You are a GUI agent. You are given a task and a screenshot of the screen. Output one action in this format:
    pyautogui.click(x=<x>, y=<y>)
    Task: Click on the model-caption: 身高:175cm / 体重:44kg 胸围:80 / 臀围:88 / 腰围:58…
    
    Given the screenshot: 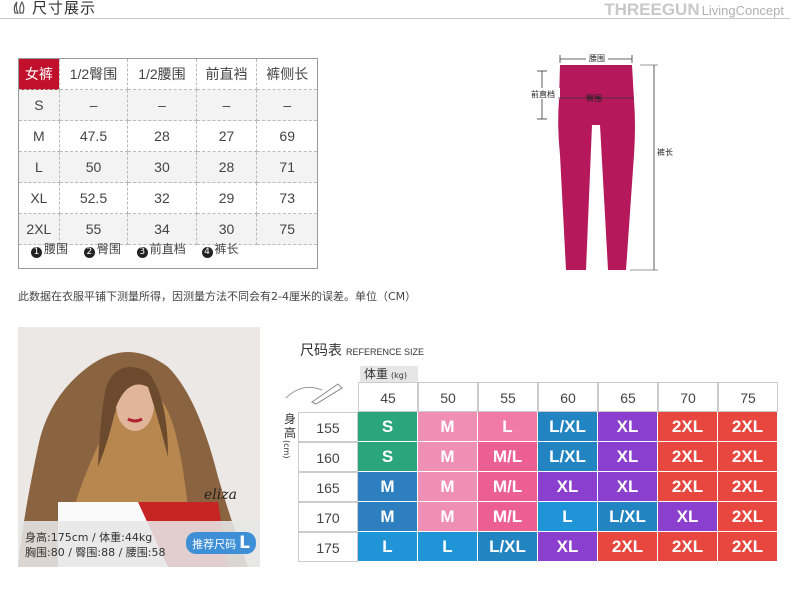 What is the action you would take?
    pyautogui.click(x=139, y=544)
    